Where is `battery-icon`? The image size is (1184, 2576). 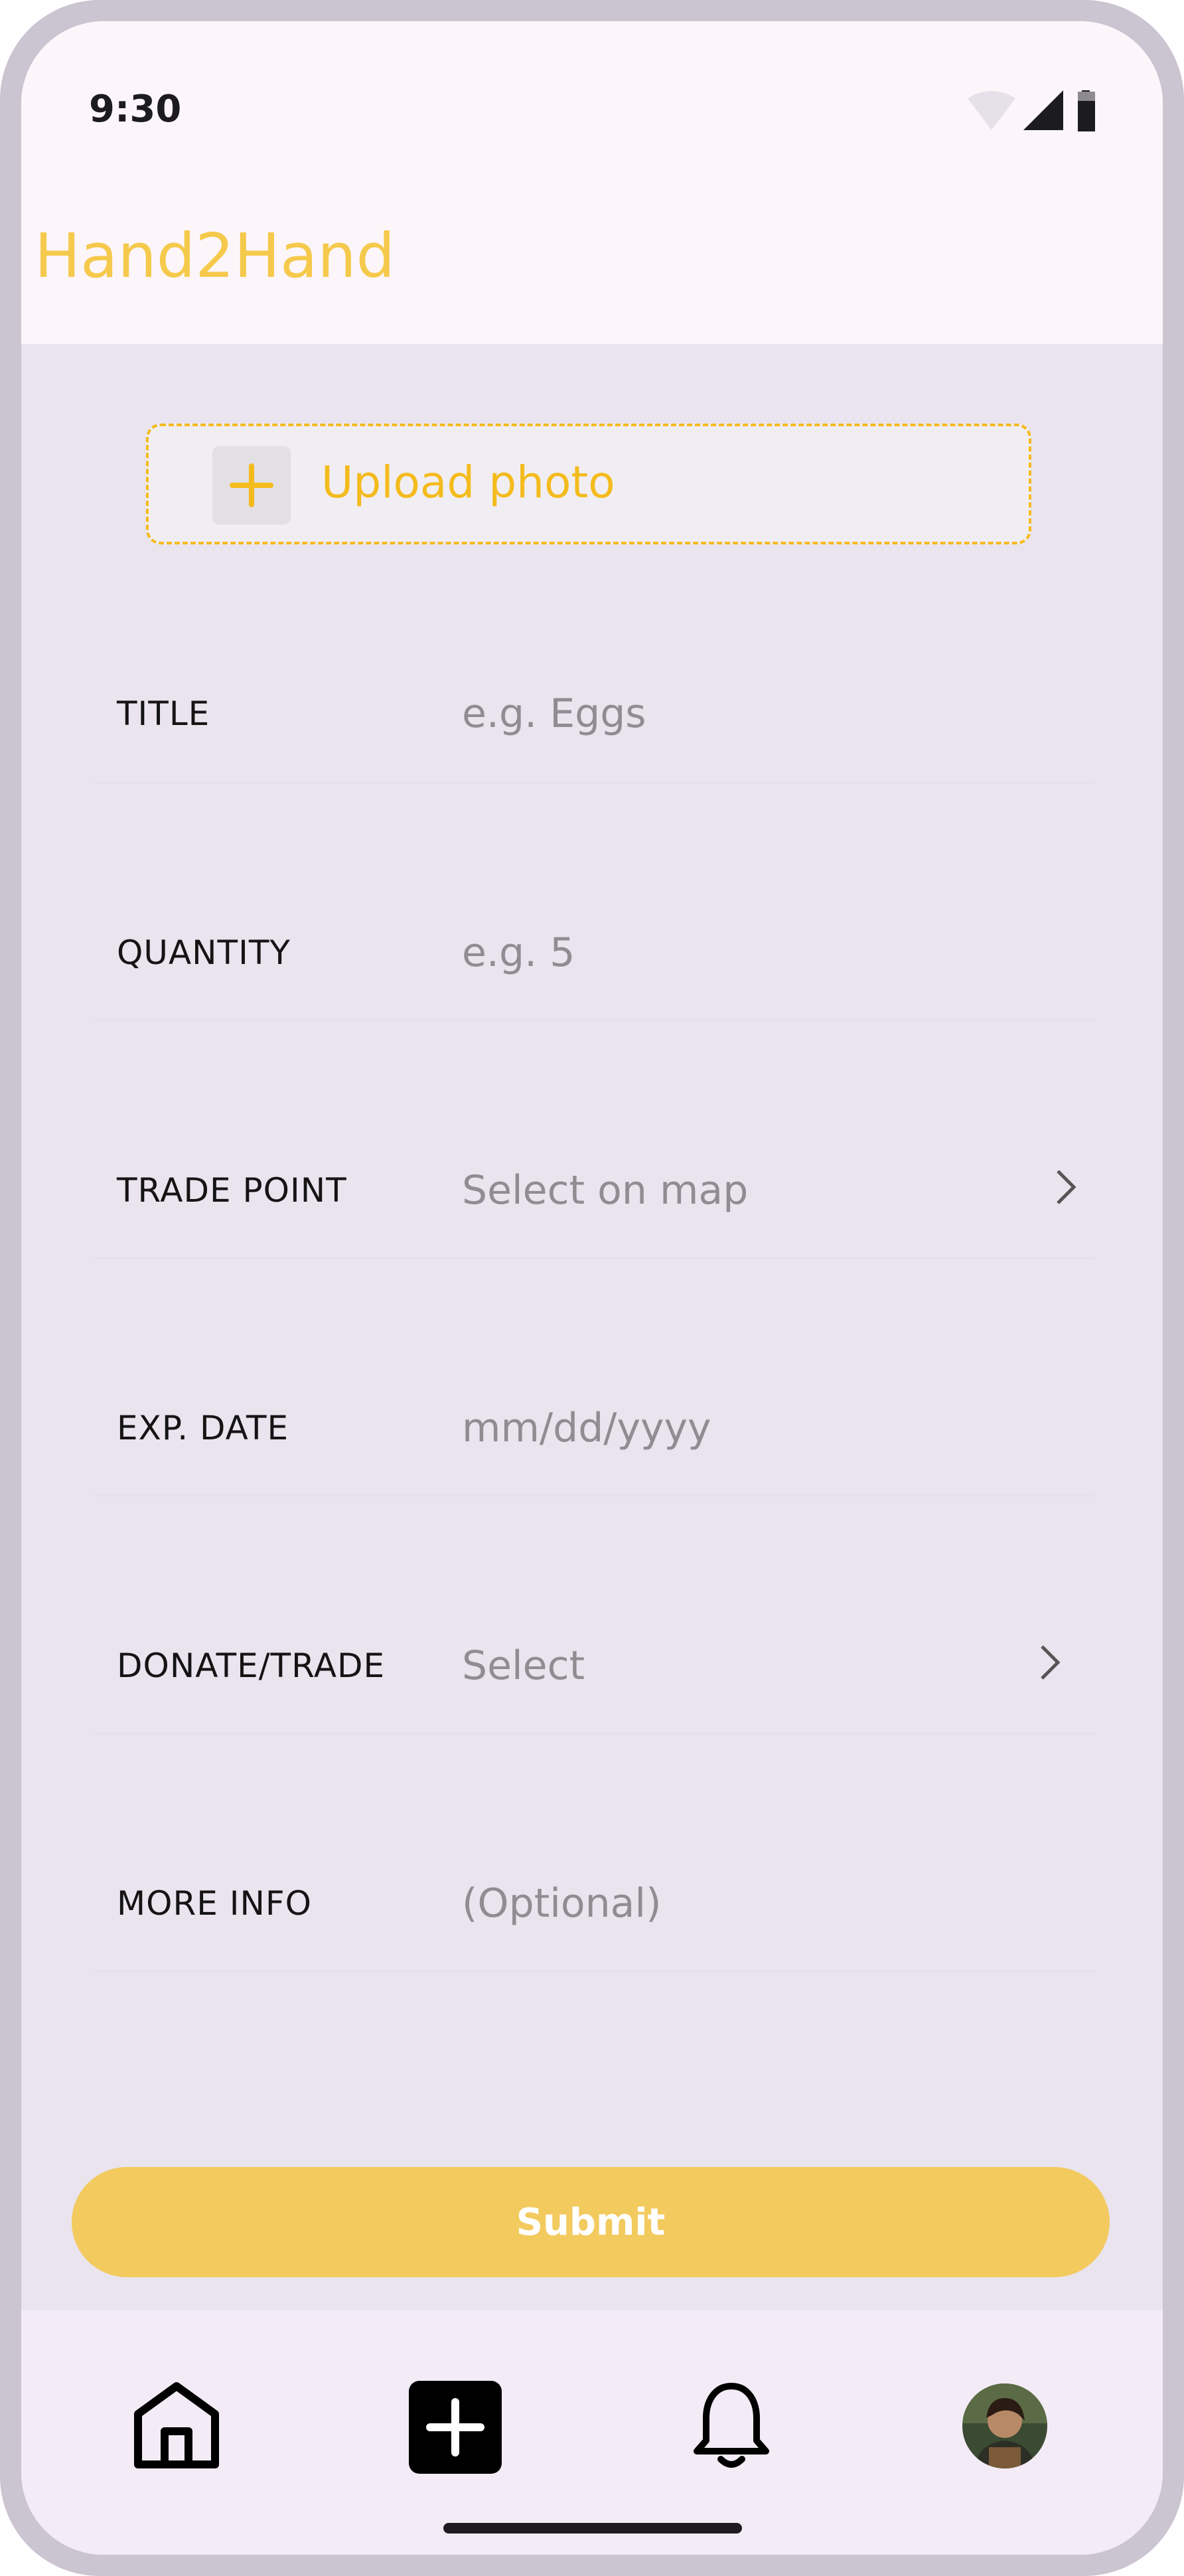
battery-icon is located at coordinates (1086, 109).